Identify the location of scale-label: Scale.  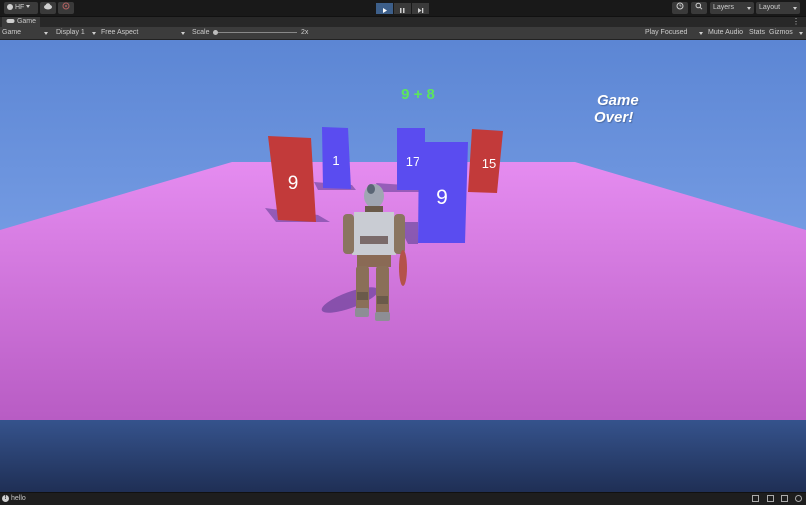
(201, 32).